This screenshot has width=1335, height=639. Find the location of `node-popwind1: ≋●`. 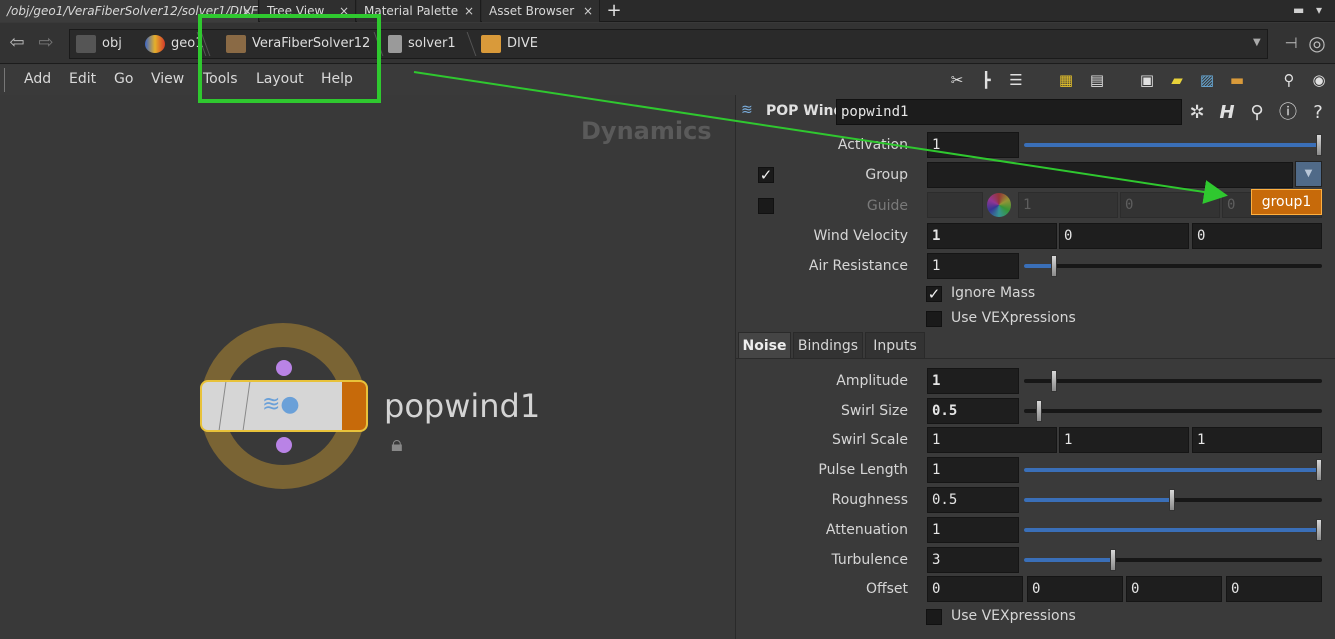

node-popwind1: ≋● is located at coordinates (284, 406).